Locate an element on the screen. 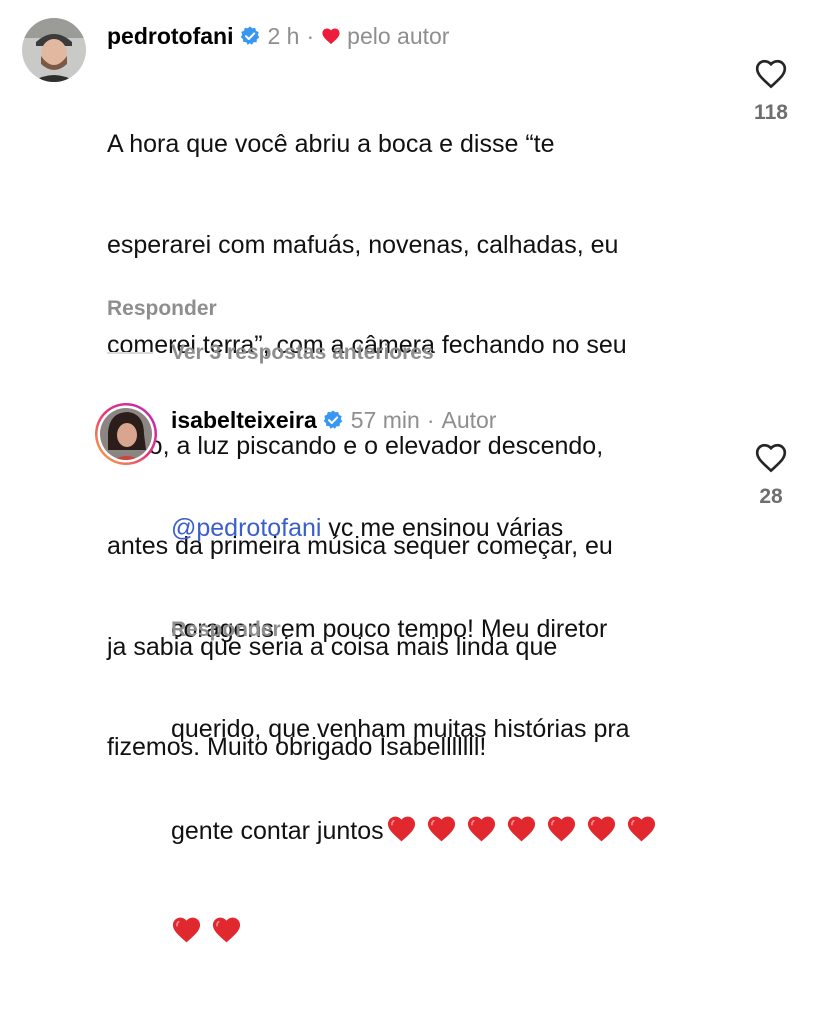 This screenshot has width=828, height=1017. comment-text-line: A hora que você abriu a boca e disse “te is located at coordinates (331, 144).